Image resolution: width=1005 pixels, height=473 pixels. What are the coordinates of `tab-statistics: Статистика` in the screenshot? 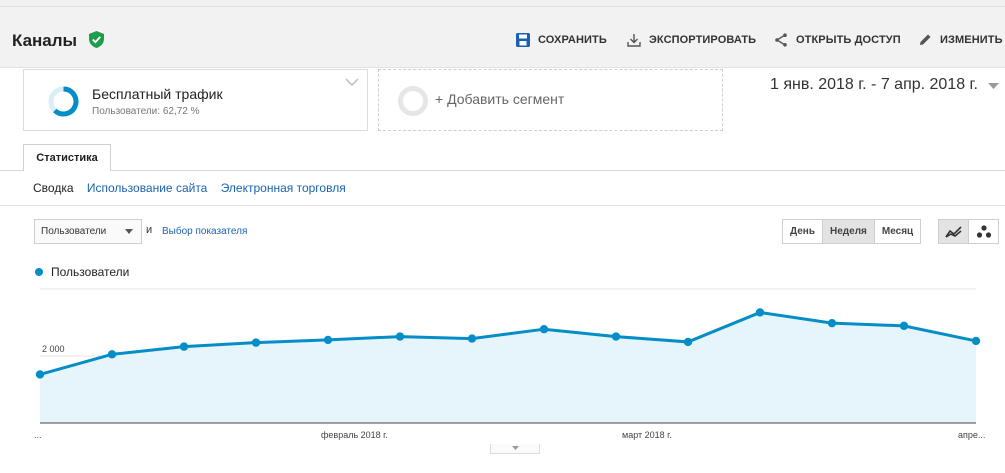 It's located at (67, 157).